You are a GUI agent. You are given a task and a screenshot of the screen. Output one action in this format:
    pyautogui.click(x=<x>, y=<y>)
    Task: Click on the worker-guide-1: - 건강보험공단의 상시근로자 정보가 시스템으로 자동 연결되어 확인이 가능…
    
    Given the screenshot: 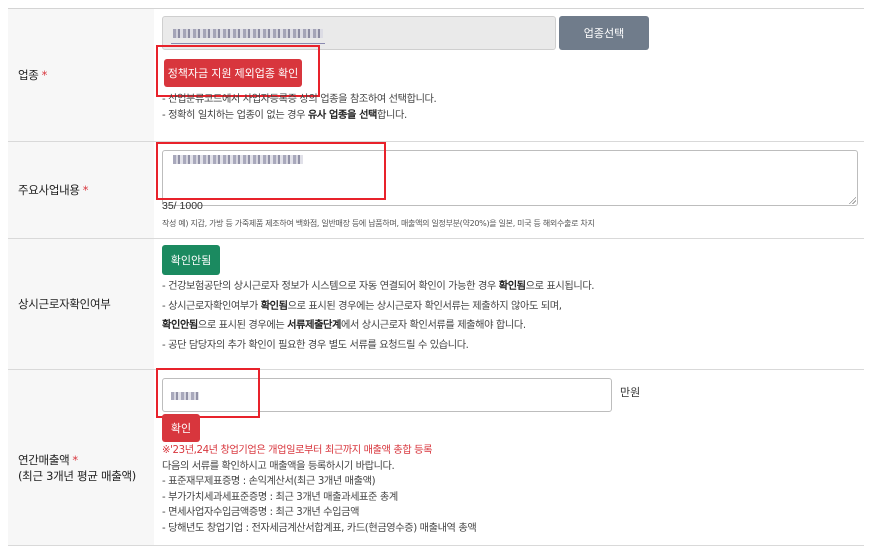 What is the action you would take?
    pyautogui.click(x=378, y=286)
    